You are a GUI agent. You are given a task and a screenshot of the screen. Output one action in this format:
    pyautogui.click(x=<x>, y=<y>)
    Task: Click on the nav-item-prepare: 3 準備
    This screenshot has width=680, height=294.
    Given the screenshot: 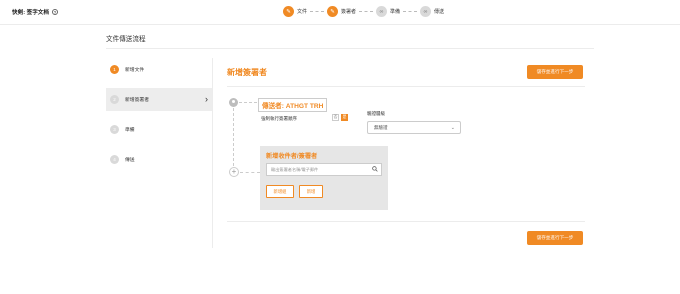 What is the action you would take?
    pyautogui.click(x=159, y=129)
    